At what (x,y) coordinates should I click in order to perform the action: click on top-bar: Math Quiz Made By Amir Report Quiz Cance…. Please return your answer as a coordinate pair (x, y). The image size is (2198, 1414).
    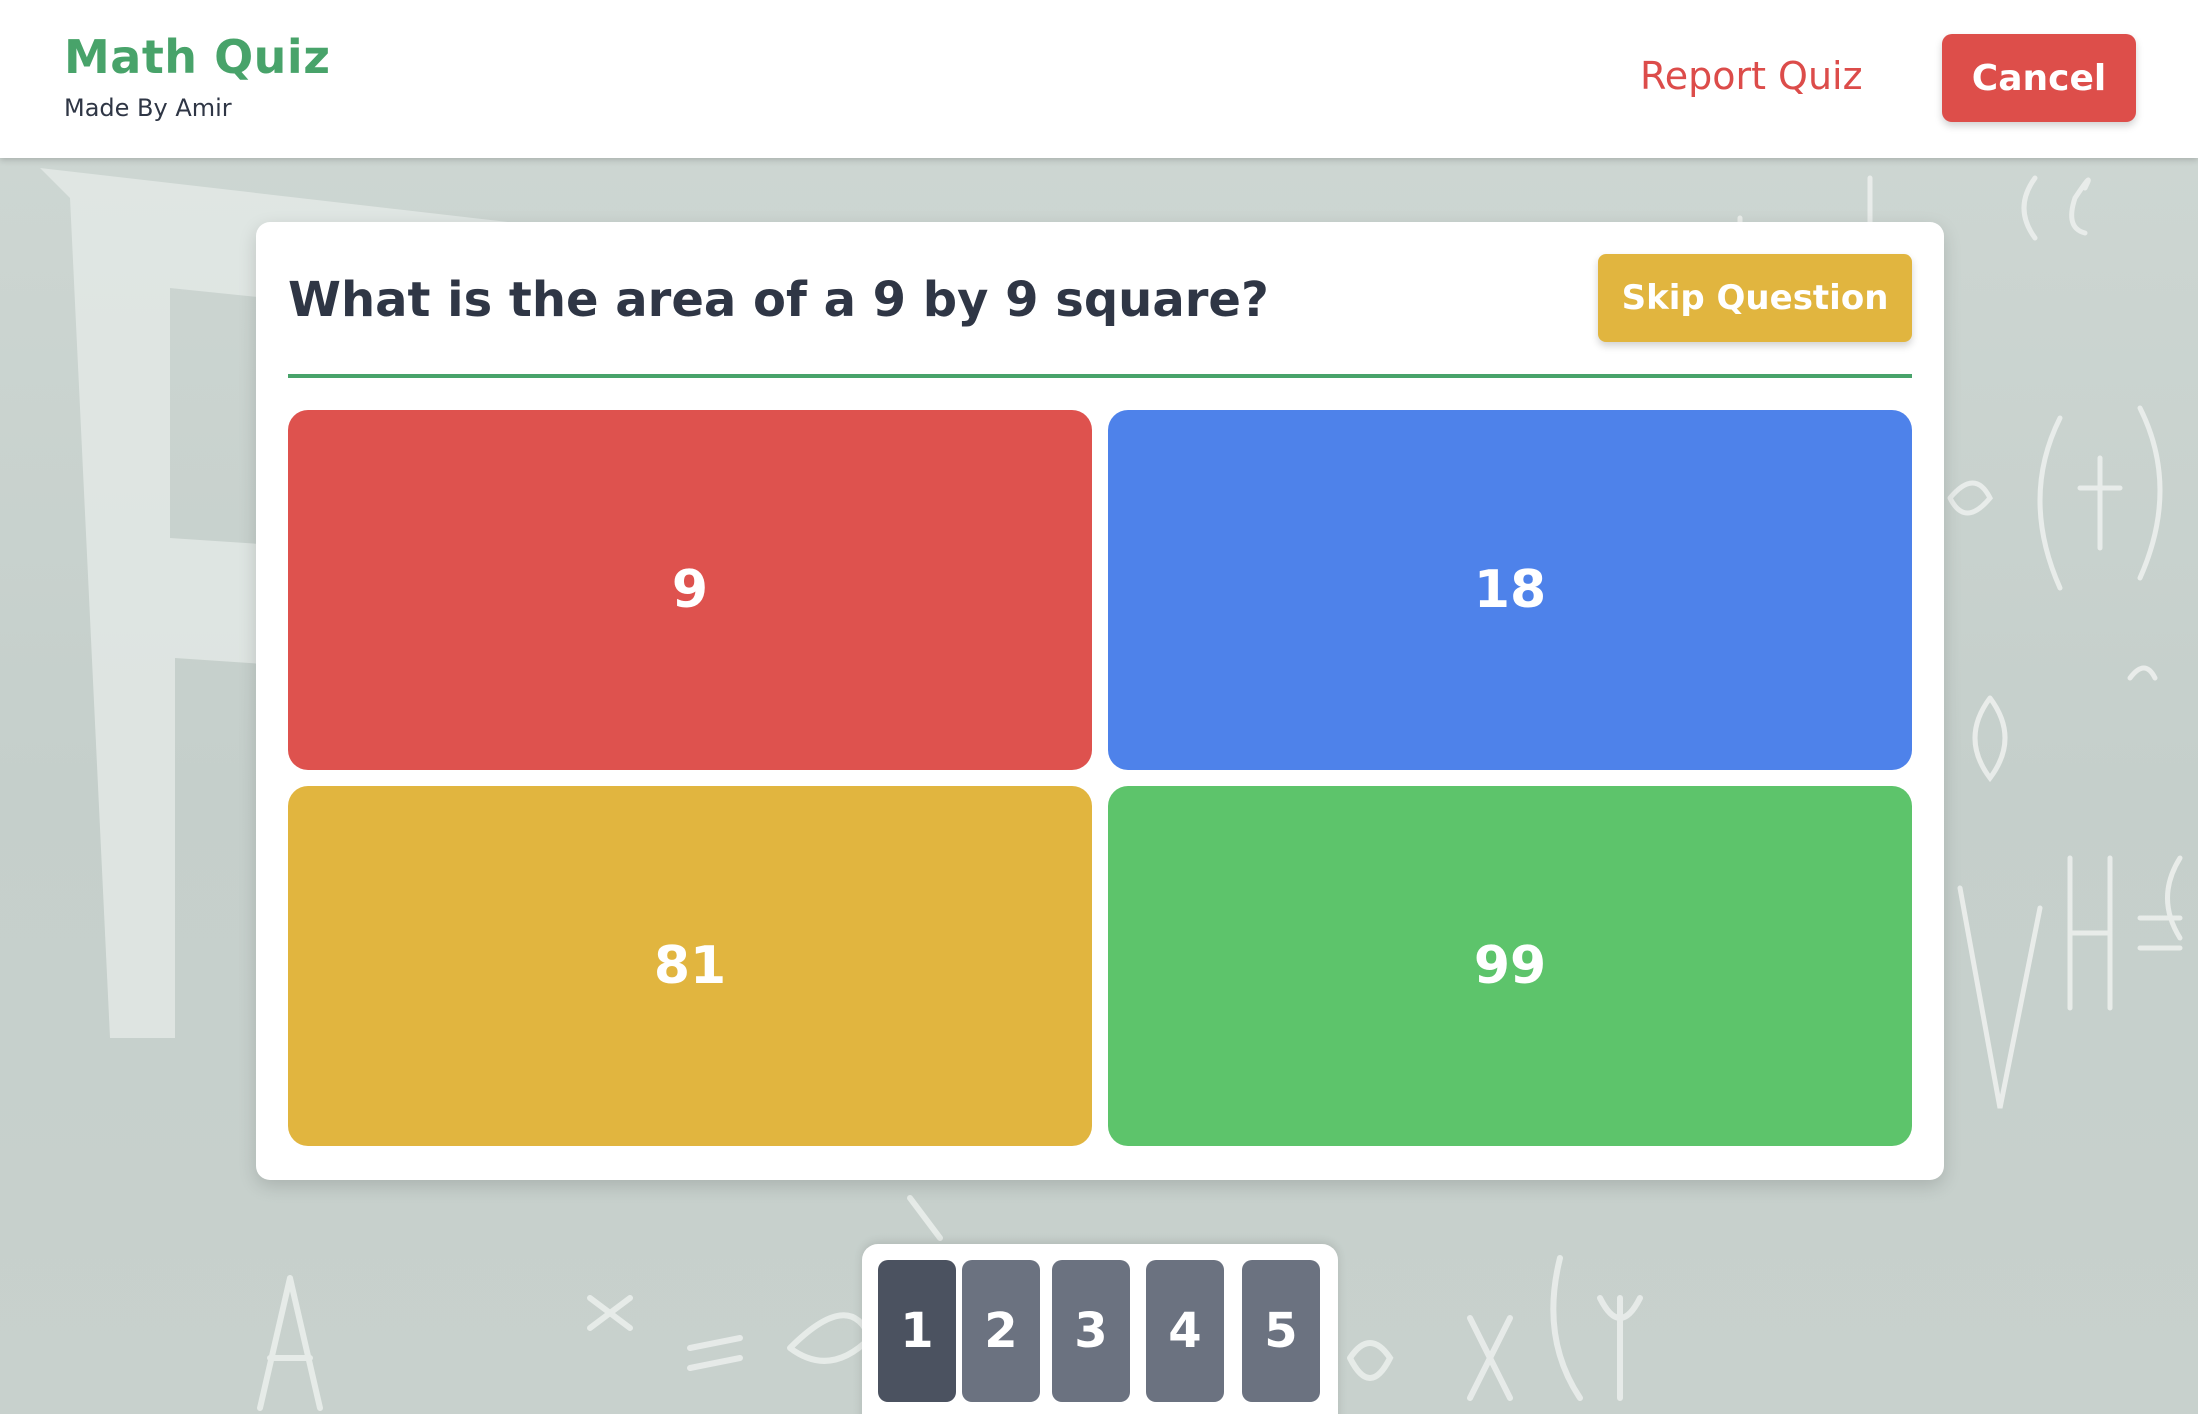
    Looking at the image, I should click on (1099, 79).